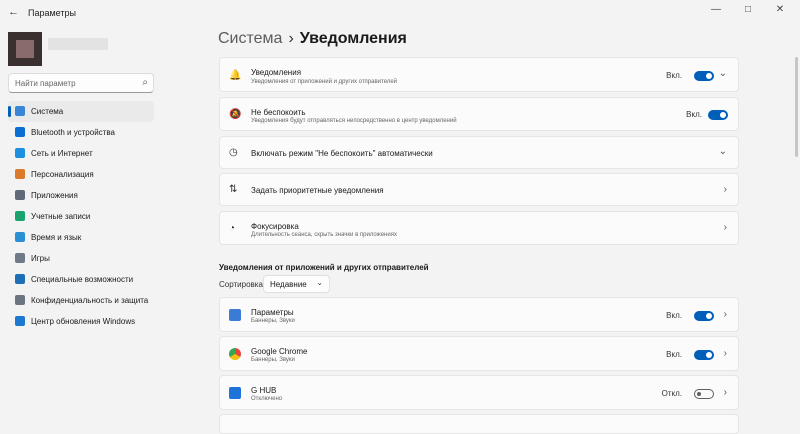 The image size is (800, 434). What do you see at coordinates (78, 44) in the screenshot?
I see `username-placeholder` at bounding box center [78, 44].